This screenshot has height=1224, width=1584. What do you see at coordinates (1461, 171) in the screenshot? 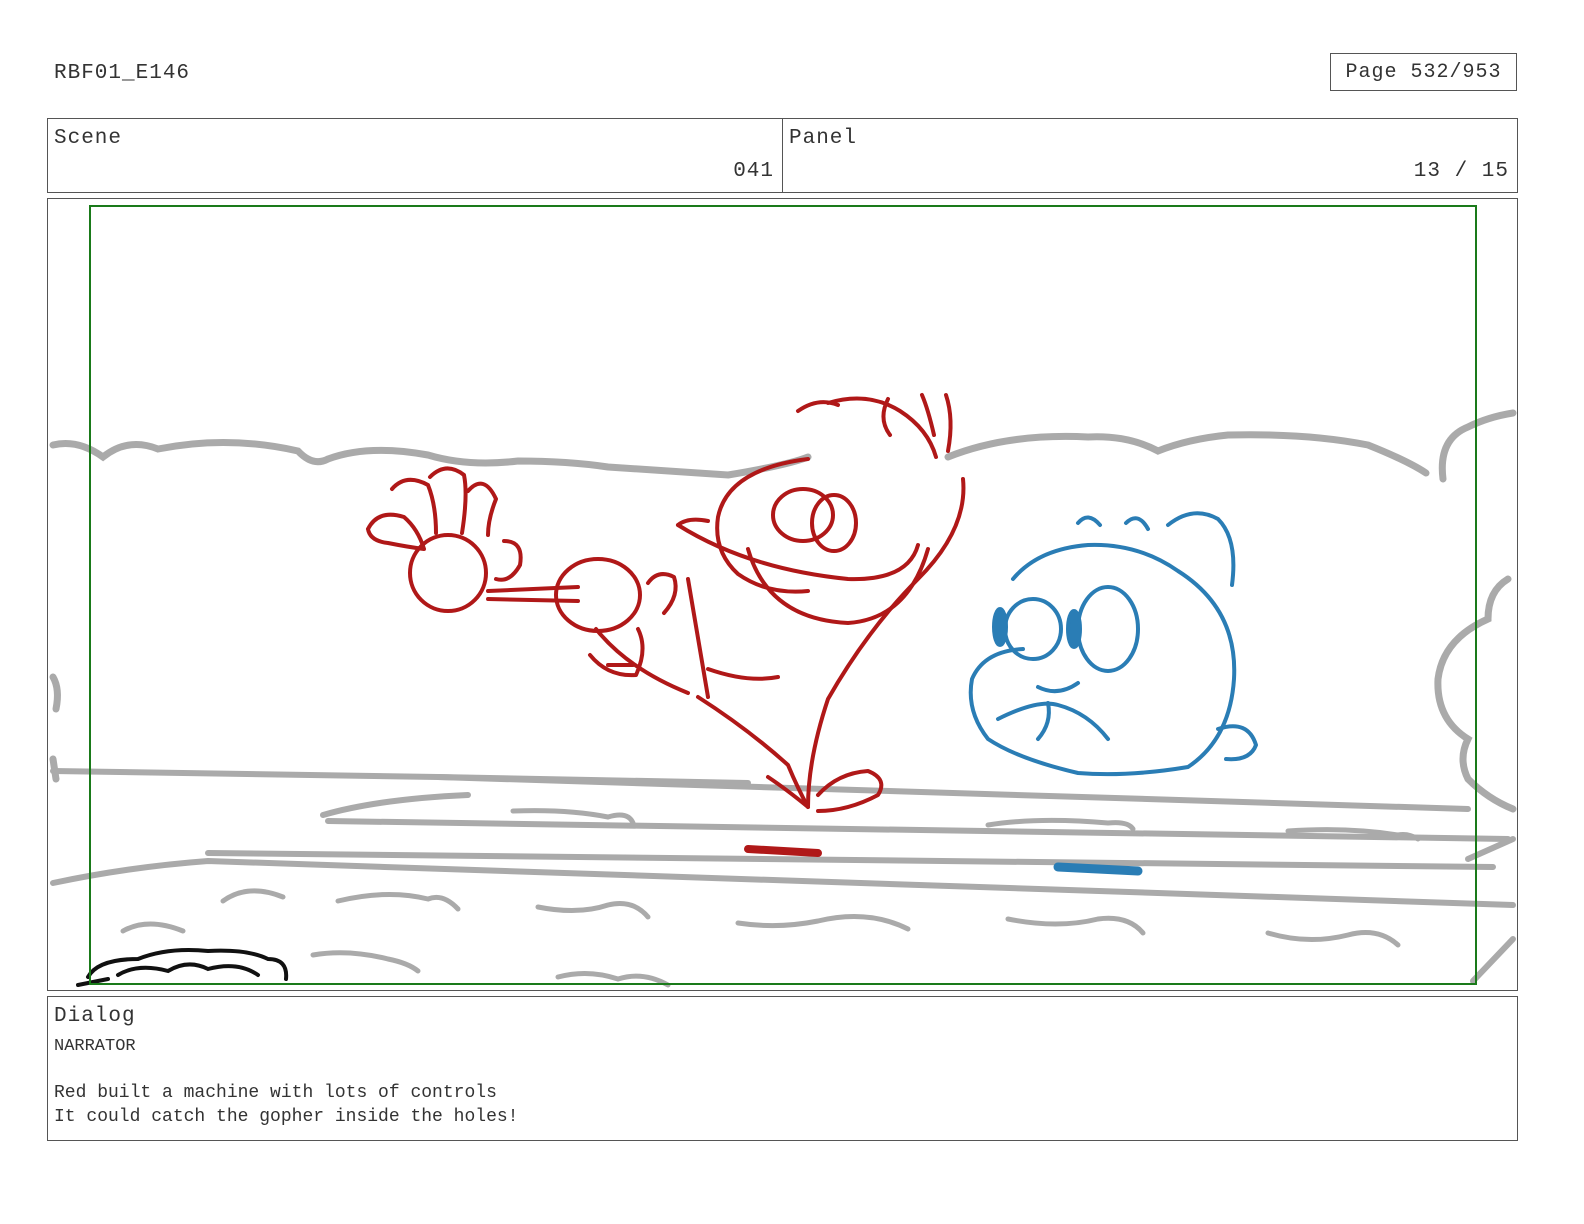
I see `panel-number: 13 / 15` at bounding box center [1461, 171].